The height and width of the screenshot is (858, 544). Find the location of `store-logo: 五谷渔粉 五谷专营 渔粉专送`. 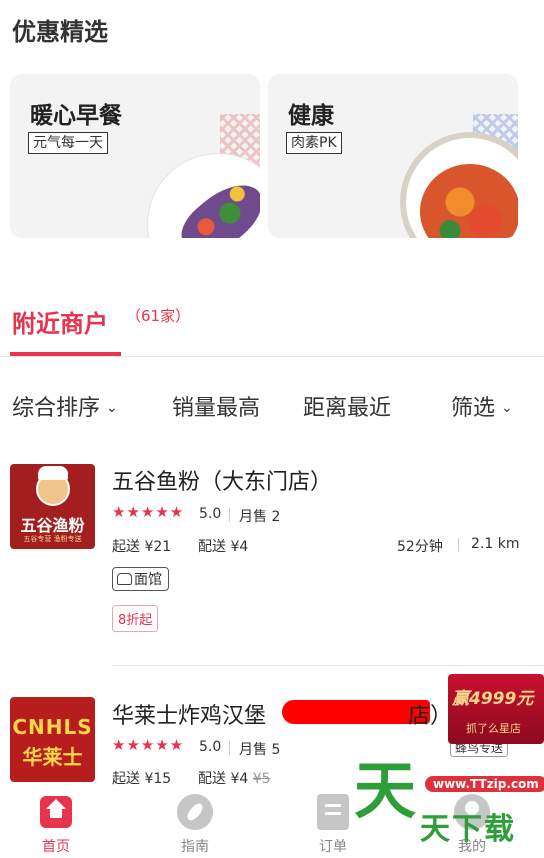

store-logo: 五谷渔粉 五谷专营 渔粉专送 is located at coordinates (52, 506).